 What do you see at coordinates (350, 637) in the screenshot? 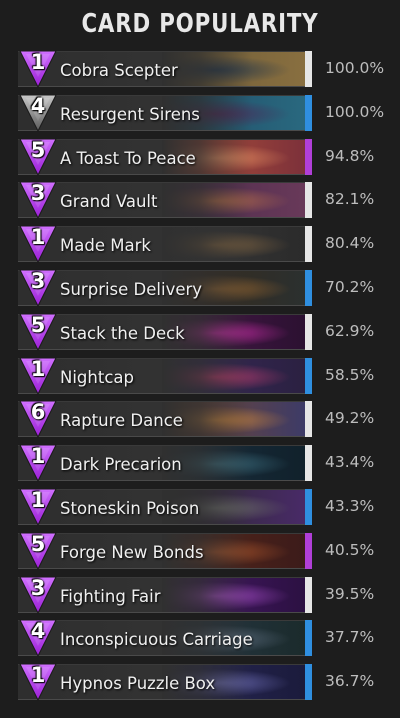
I see `popularity-value: 37.7%` at bounding box center [350, 637].